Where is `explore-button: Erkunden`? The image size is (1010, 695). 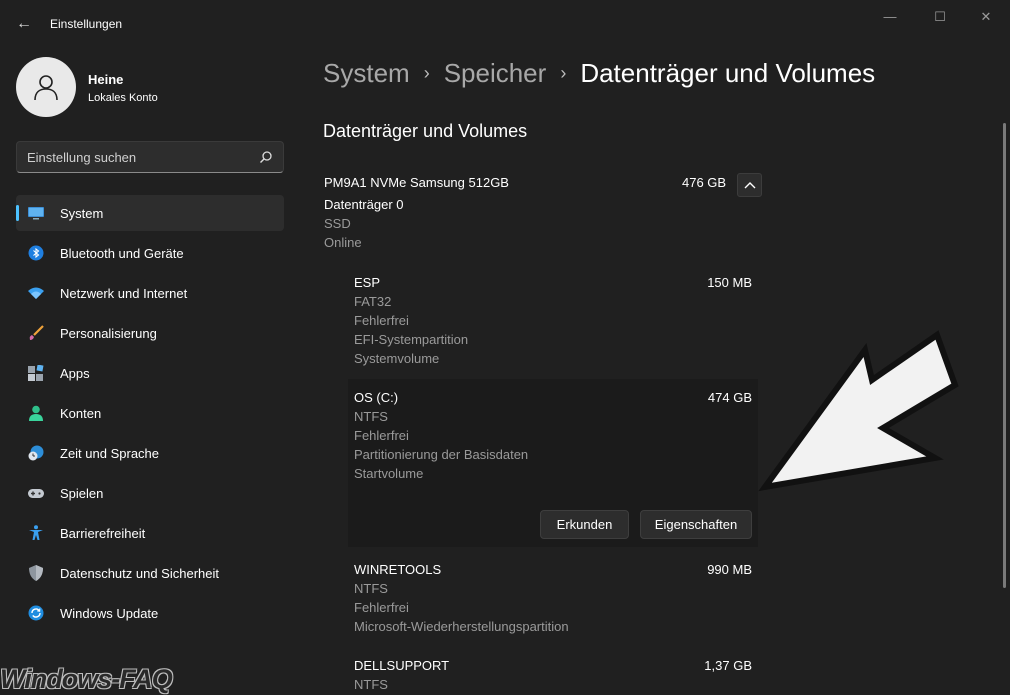 explore-button: Erkunden is located at coordinates (584, 524).